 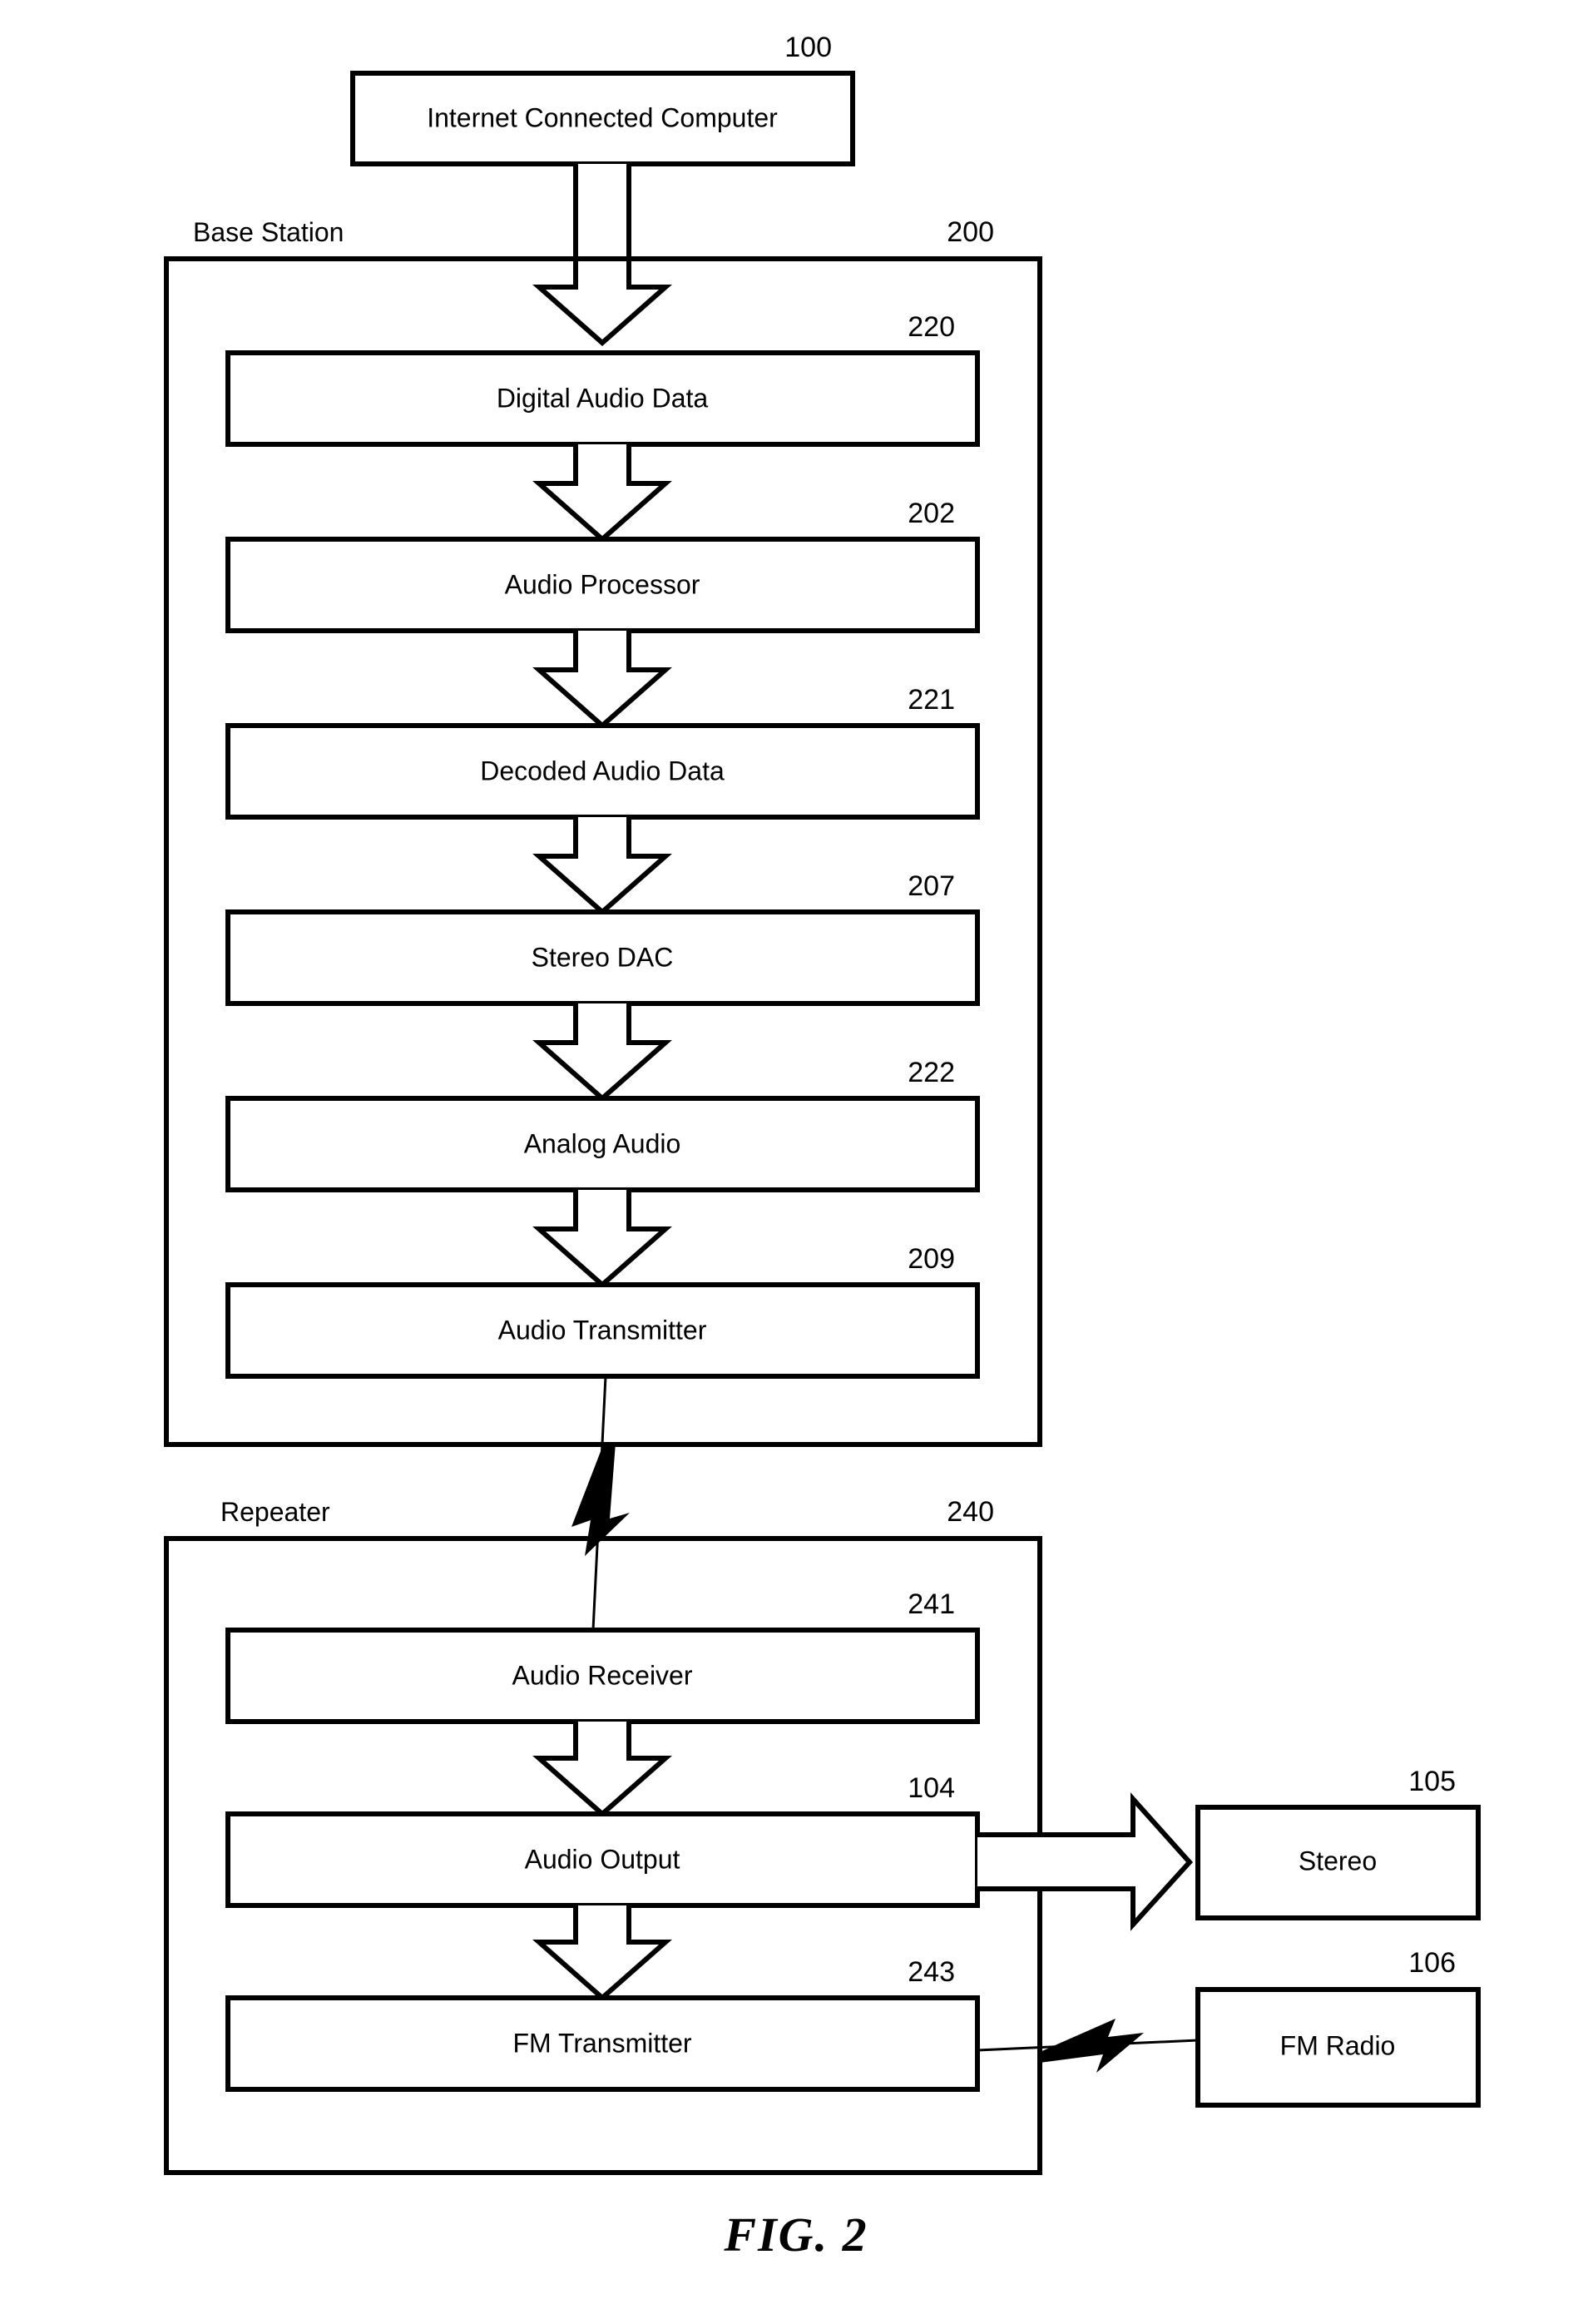 What do you see at coordinates (931, 700) in the screenshot?
I see `ref-number-221: 221` at bounding box center [931, 700].